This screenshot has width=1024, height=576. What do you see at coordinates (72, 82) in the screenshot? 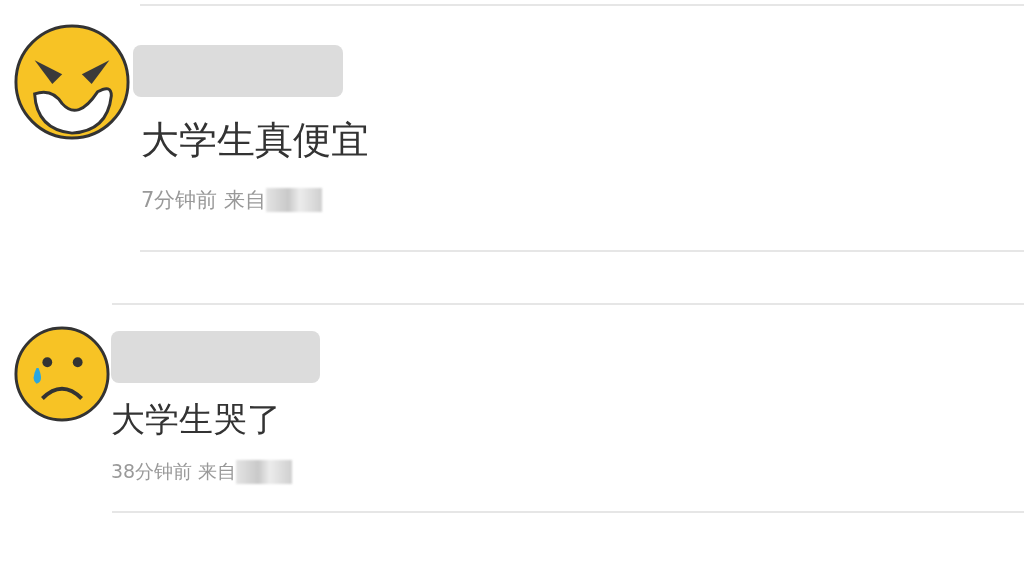
I see `angry-face-icon` at bounding box center [72, 82].